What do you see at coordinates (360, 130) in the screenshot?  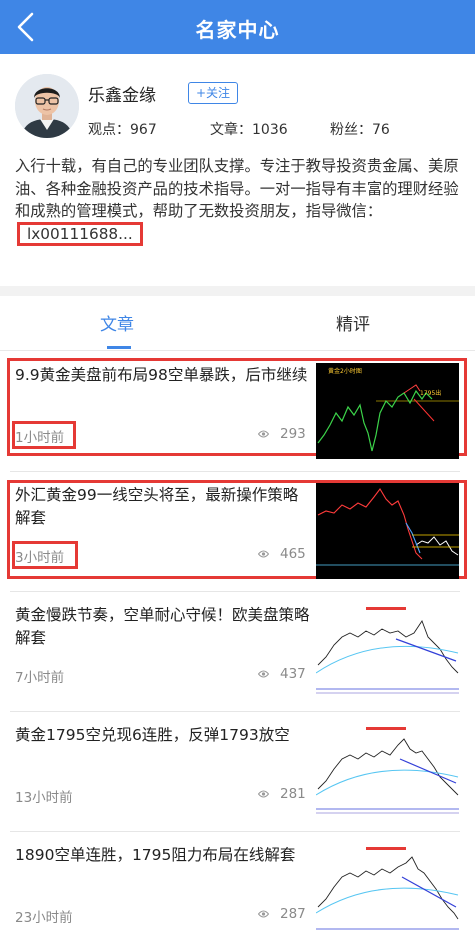 I see `stat-fans: 粉丝：76` at bounding box center [360, 130].